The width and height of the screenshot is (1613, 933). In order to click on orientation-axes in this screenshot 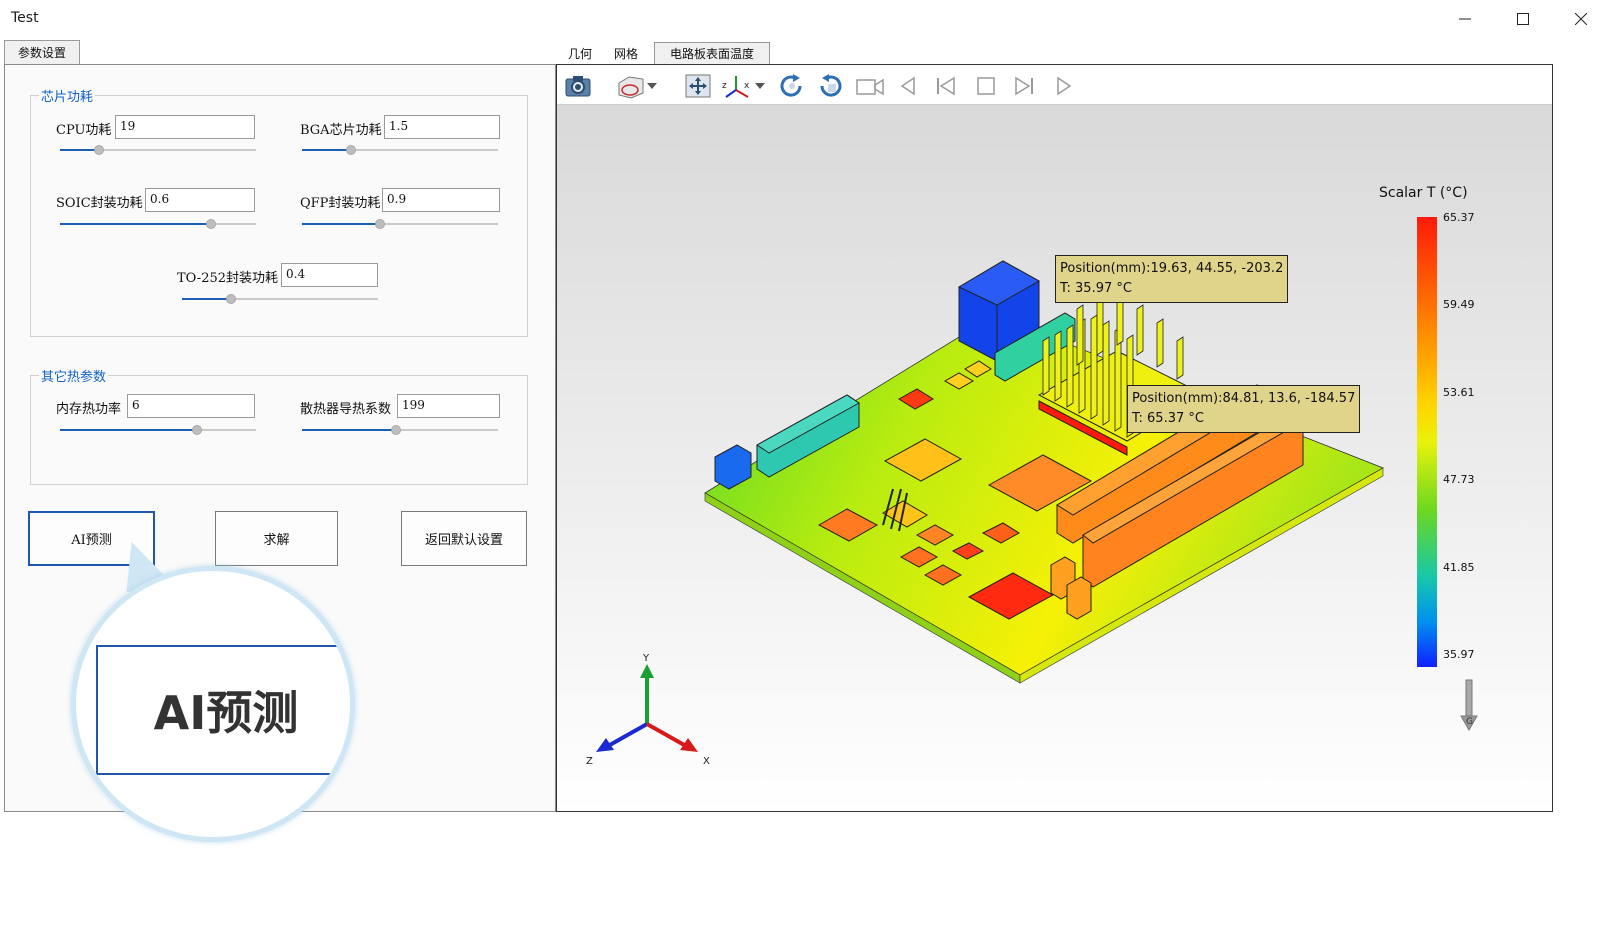, I will do `click(647, 708)`.